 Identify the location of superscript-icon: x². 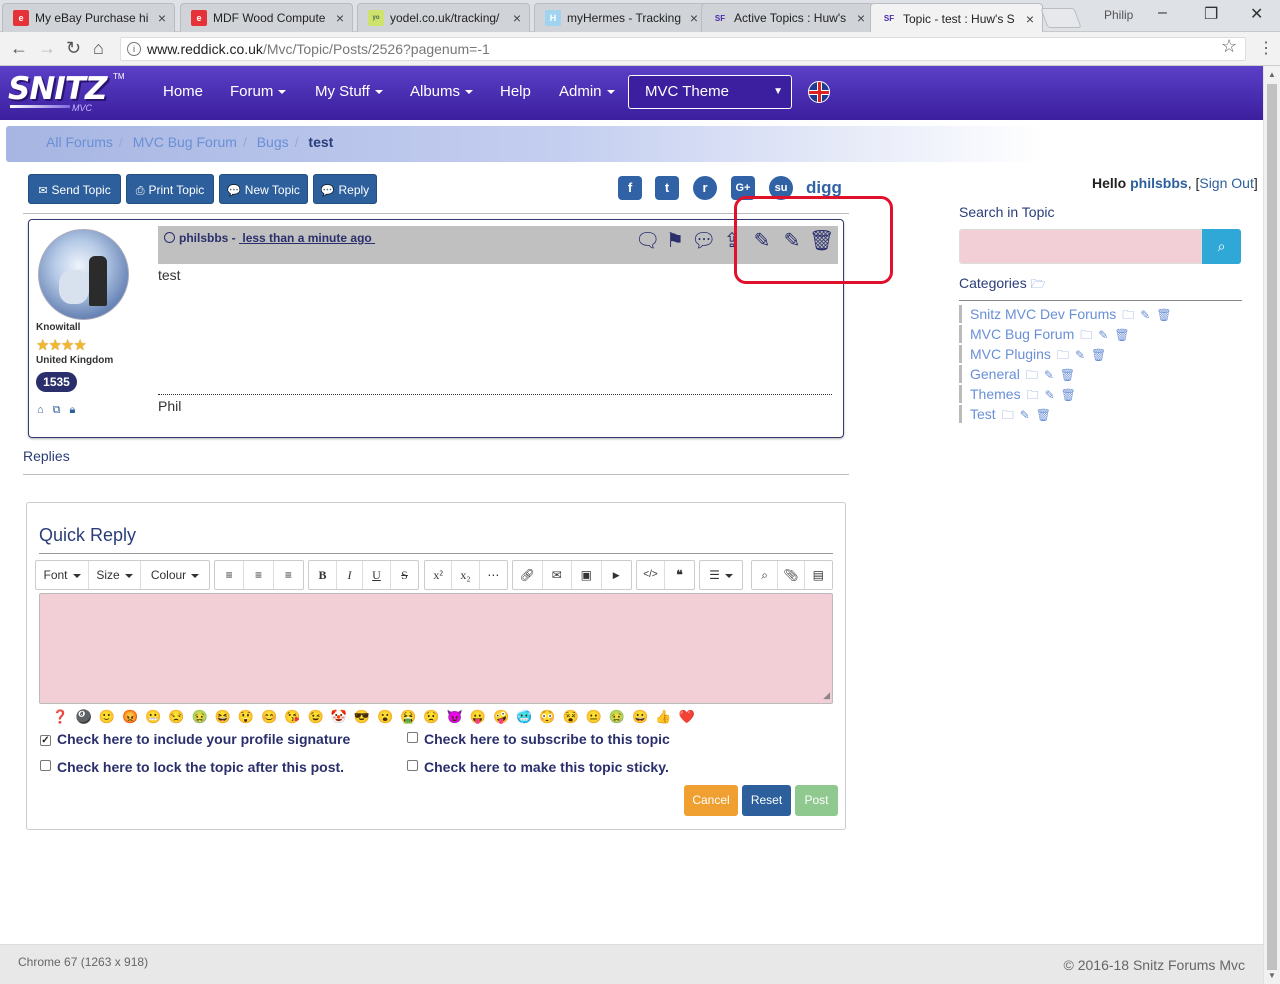
(439, 575).